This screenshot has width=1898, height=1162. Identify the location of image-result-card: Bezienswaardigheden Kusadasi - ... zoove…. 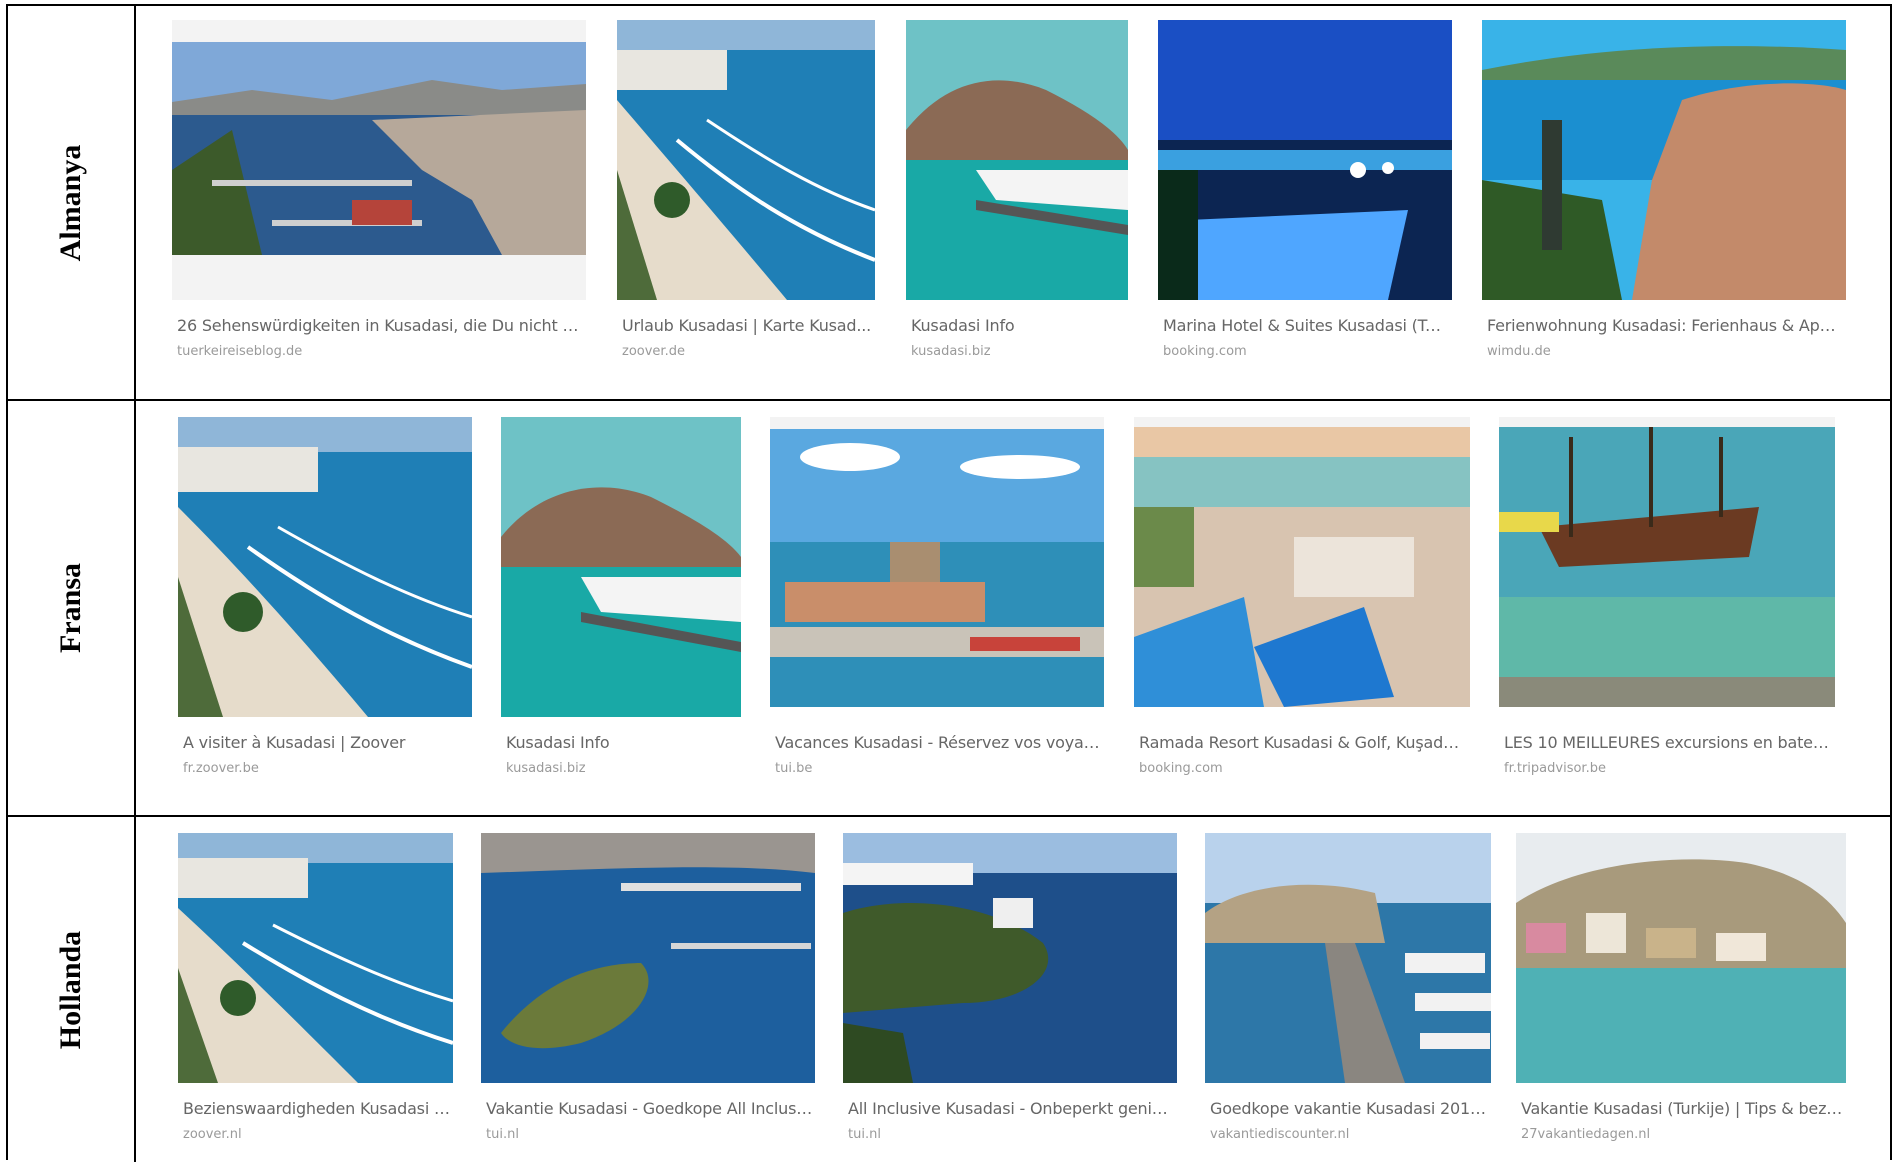
(315, 993).